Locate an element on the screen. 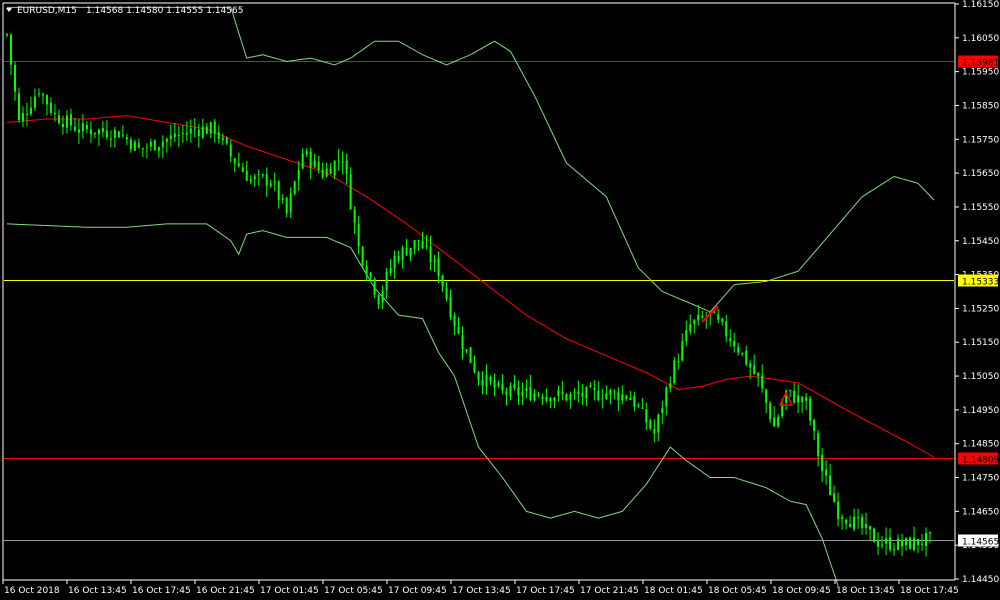 Image resolution: width=1000 pixels, height=600 pixels. y-tick-label: 1.15450 is located at coordinates (980, 242).